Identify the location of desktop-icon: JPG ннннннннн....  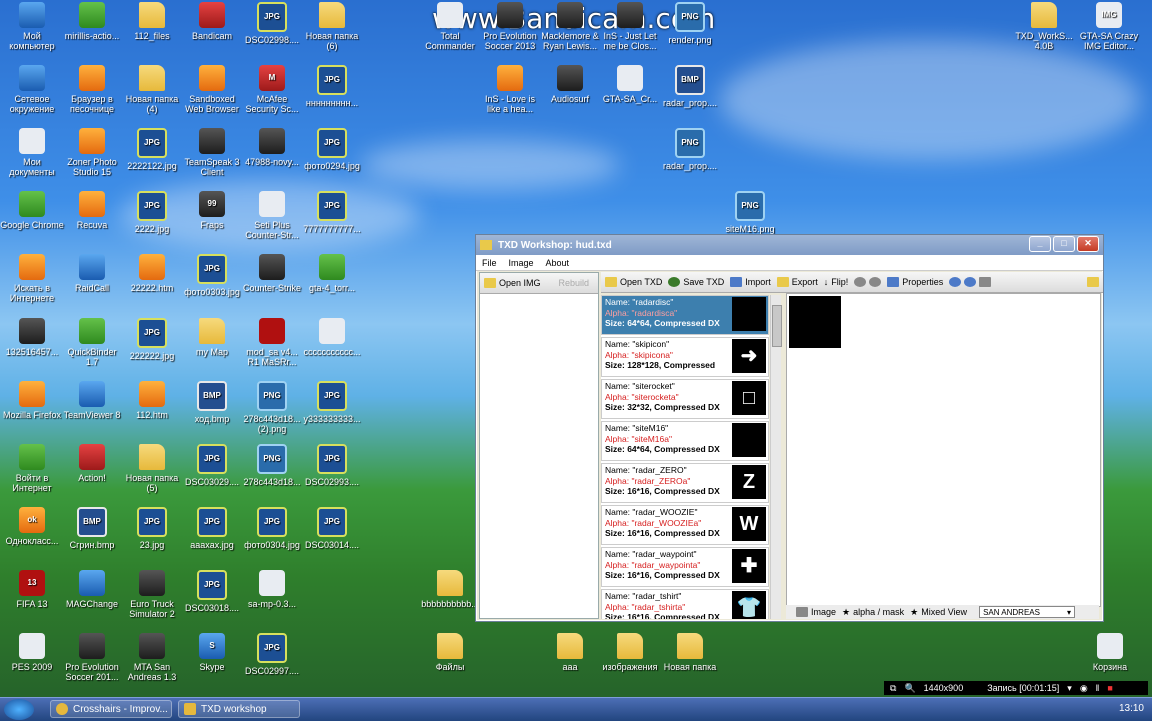
(332, 85).